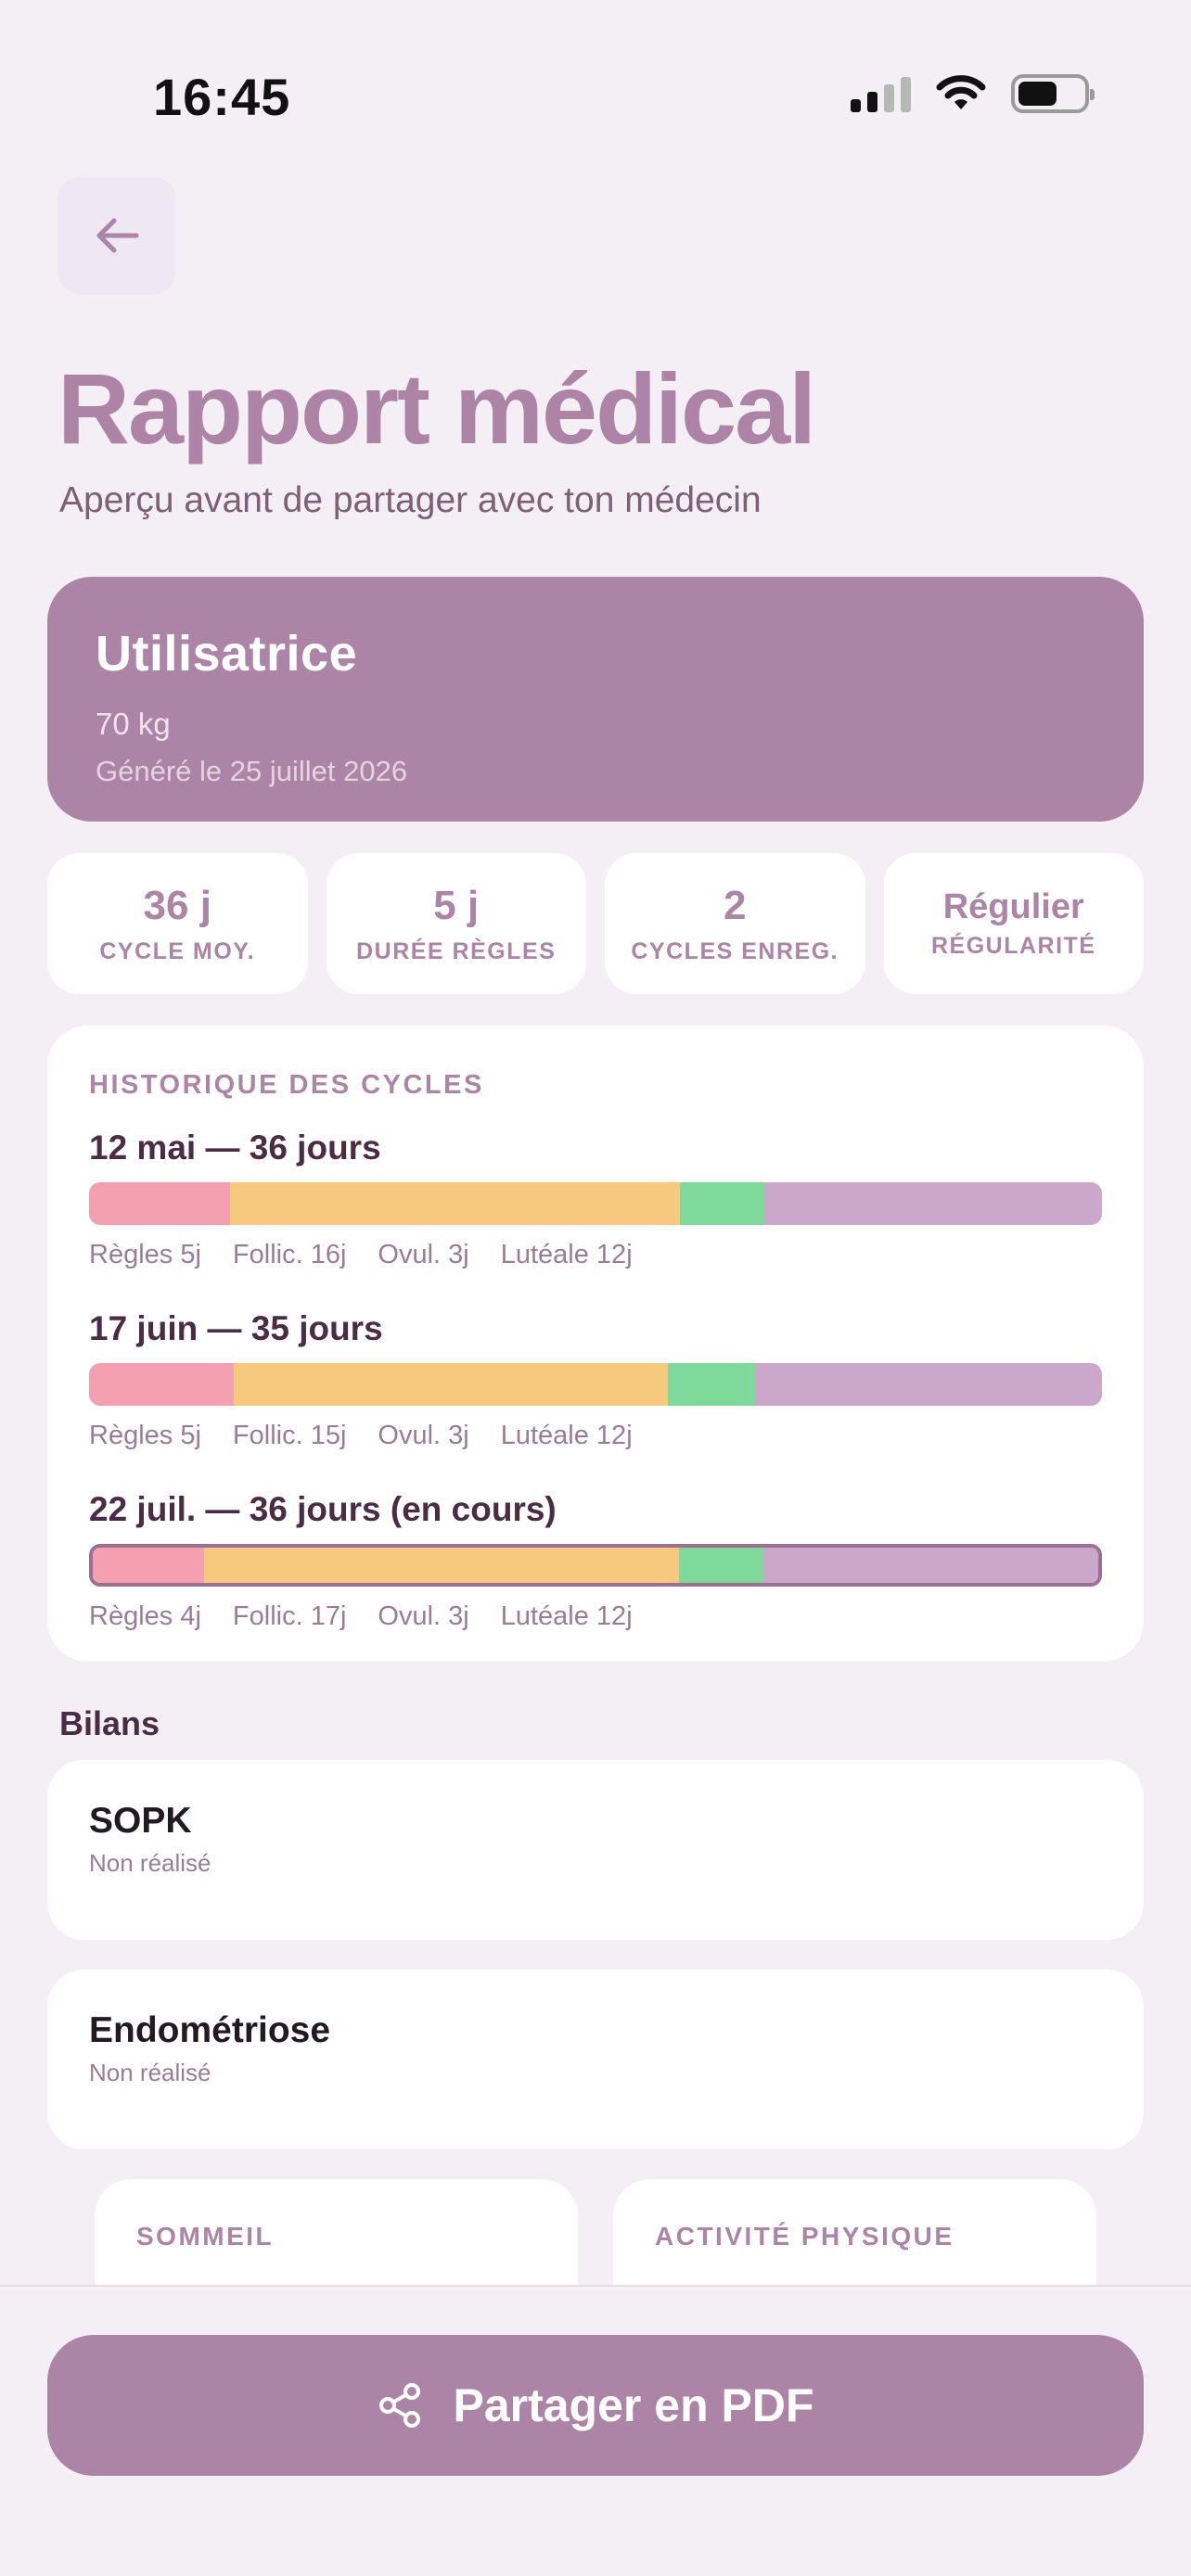  I want to click on stat-label: CYCLE MOY., so click(177, 950).